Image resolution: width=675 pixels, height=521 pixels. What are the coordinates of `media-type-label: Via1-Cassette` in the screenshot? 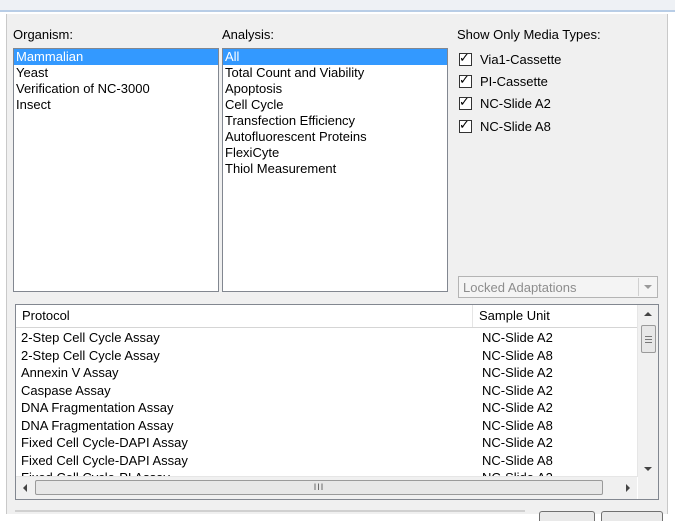 It's located at (521, 59).